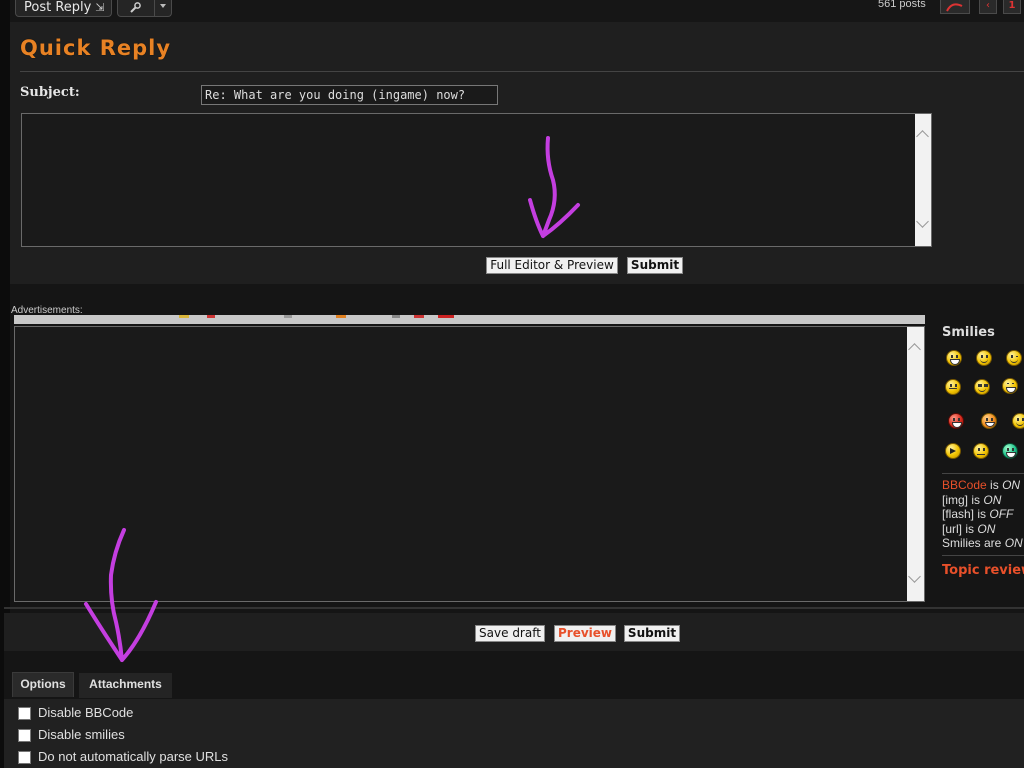 Image resolution: width=1024 pixels, height=768 pixels. I want to click on arrow-icon, so click(953, 451).